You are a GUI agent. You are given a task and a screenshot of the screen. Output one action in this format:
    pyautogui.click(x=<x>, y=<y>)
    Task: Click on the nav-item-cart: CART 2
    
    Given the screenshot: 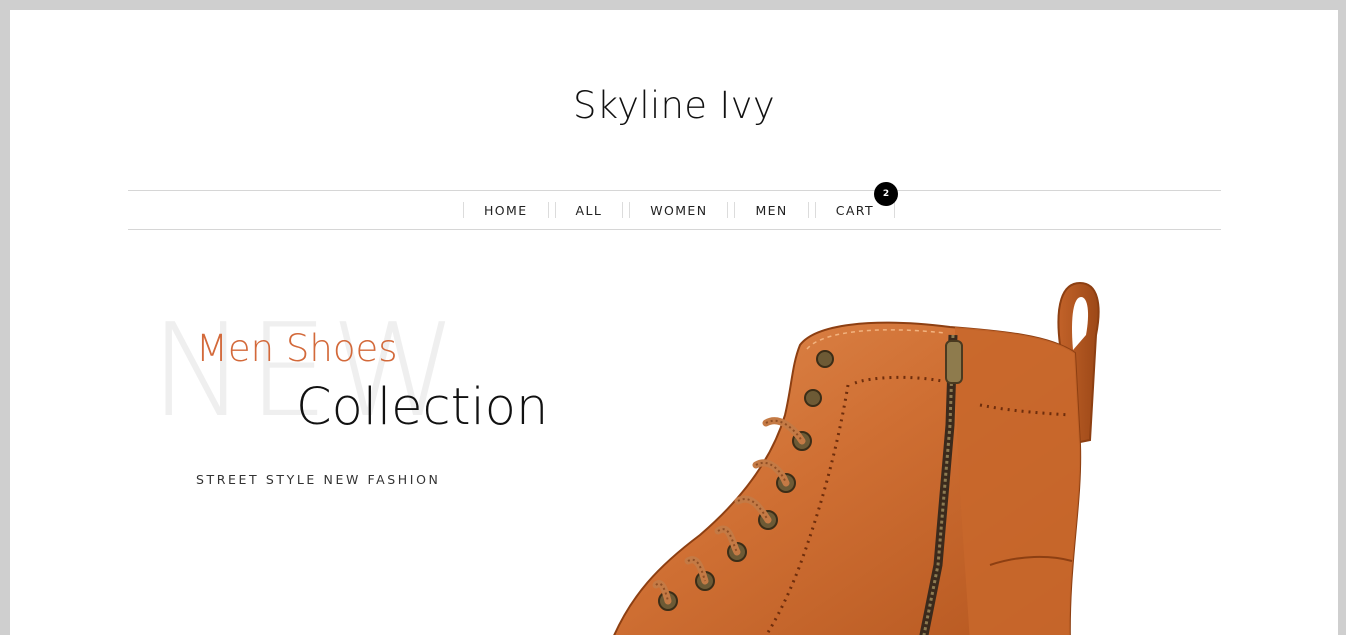 What is the action you would take?
    pyautogui.click(x=856, y=200)
    